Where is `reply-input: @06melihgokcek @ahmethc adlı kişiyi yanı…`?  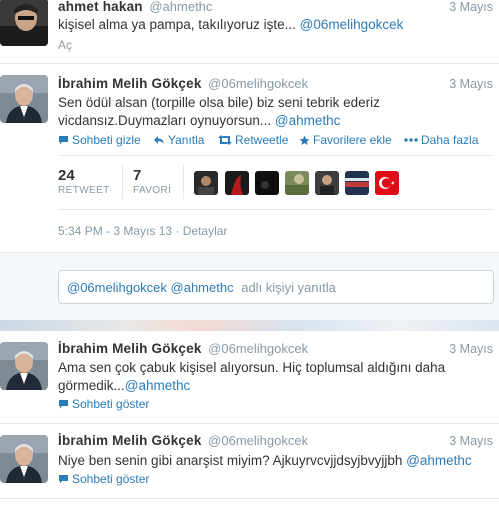
reply-input: @06melihgokcek @ahmethc adlı kişiyi yanı… is located at coordinates (276, 287).